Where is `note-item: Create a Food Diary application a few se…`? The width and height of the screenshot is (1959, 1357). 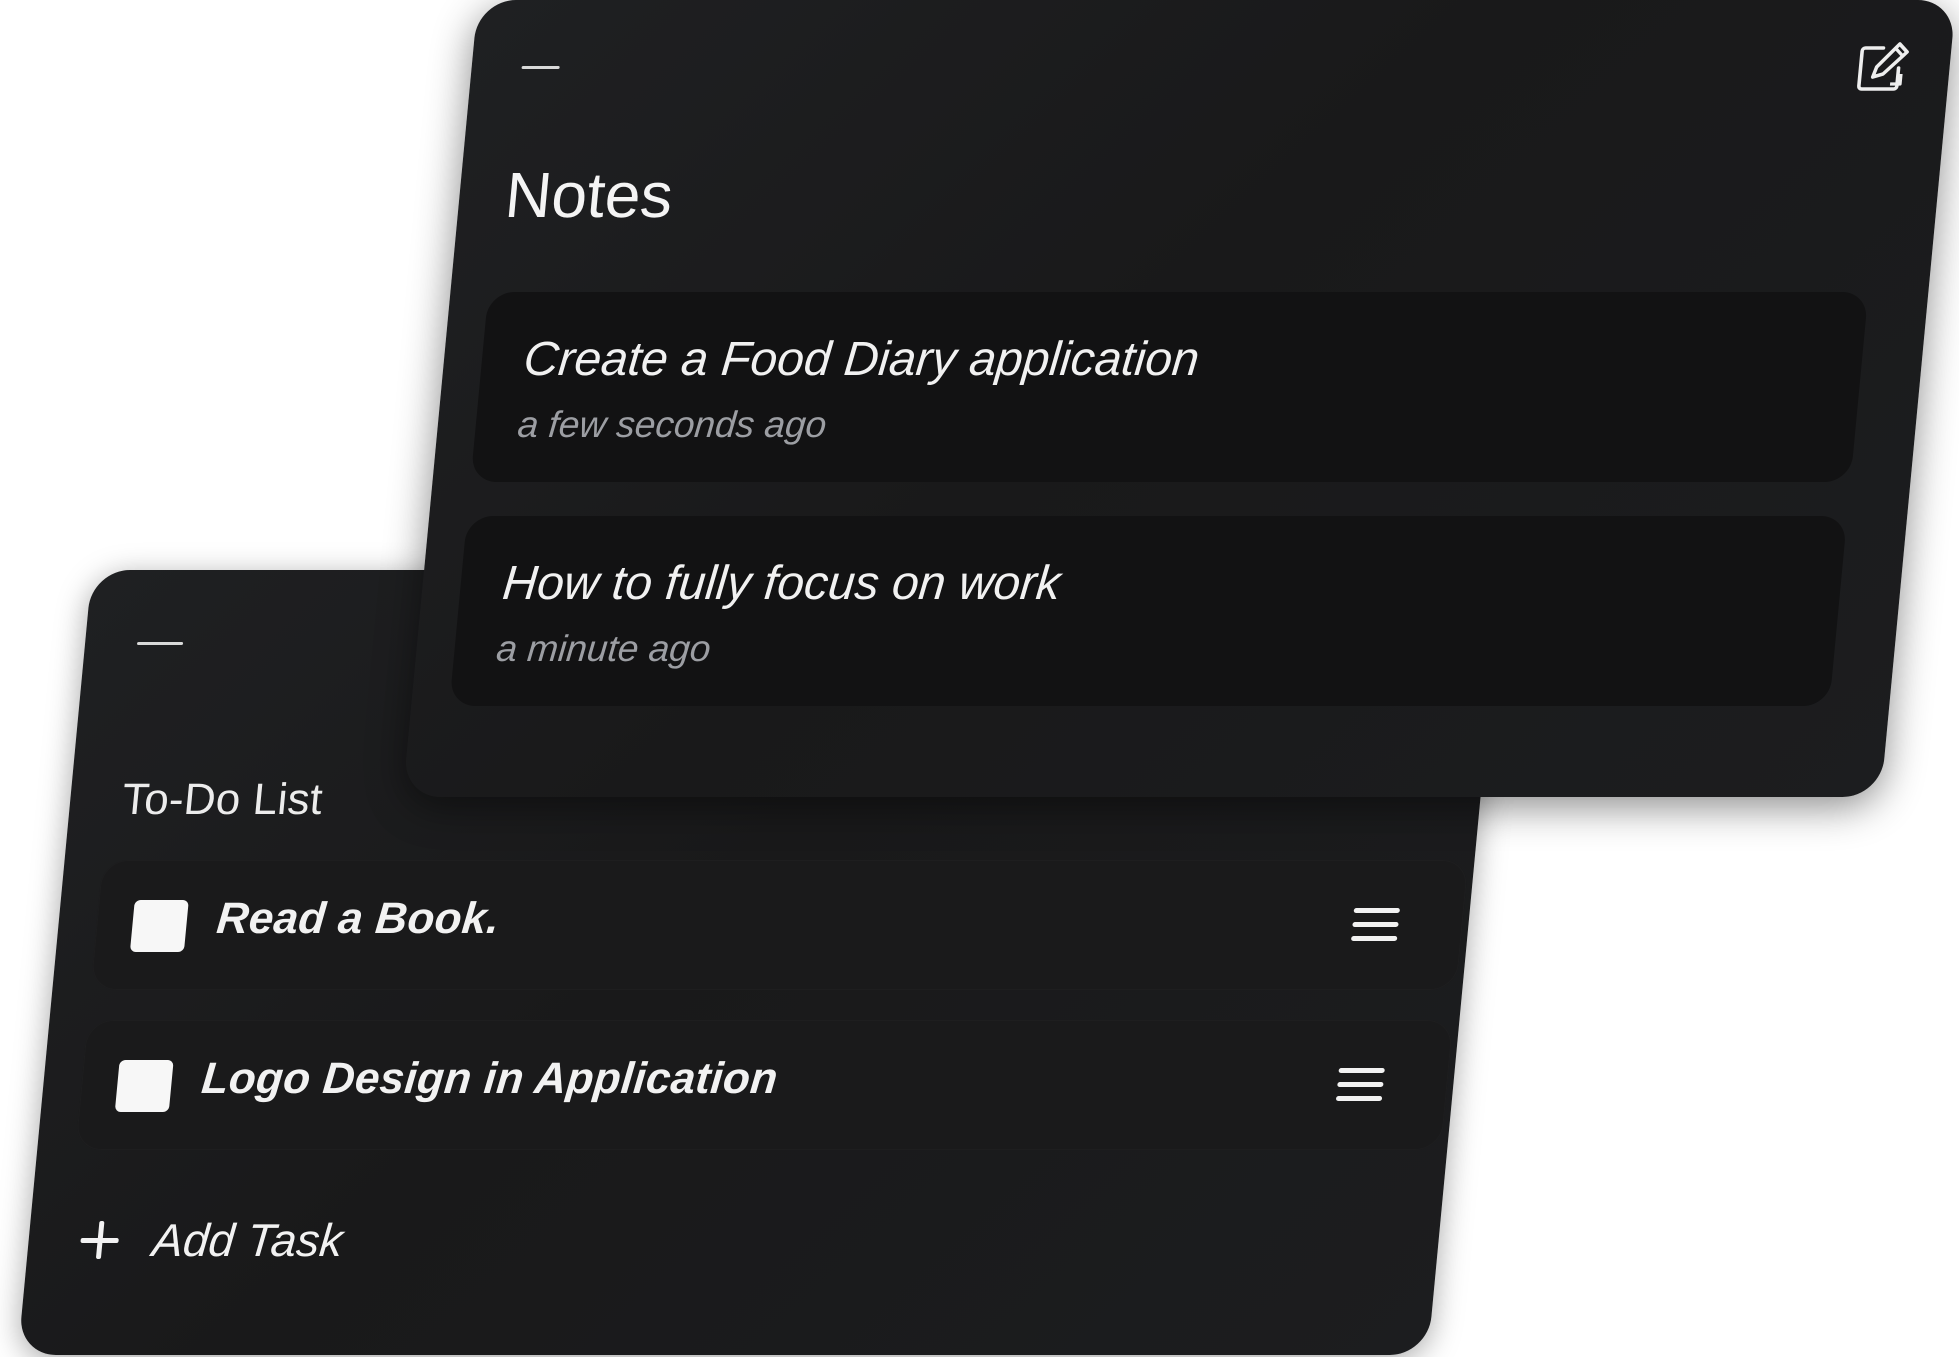 note-item: Create a Food Diary application a few se… is located at coordinates (1169, 387).